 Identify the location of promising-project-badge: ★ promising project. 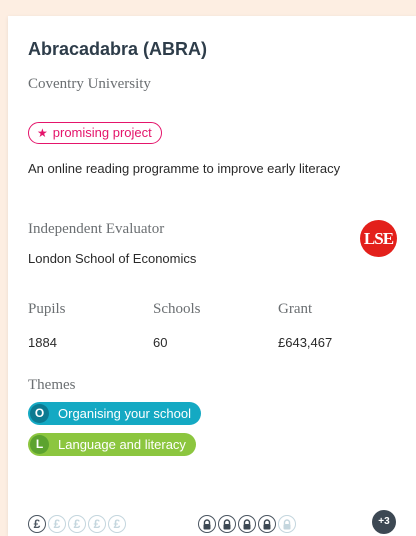
(95, 133).